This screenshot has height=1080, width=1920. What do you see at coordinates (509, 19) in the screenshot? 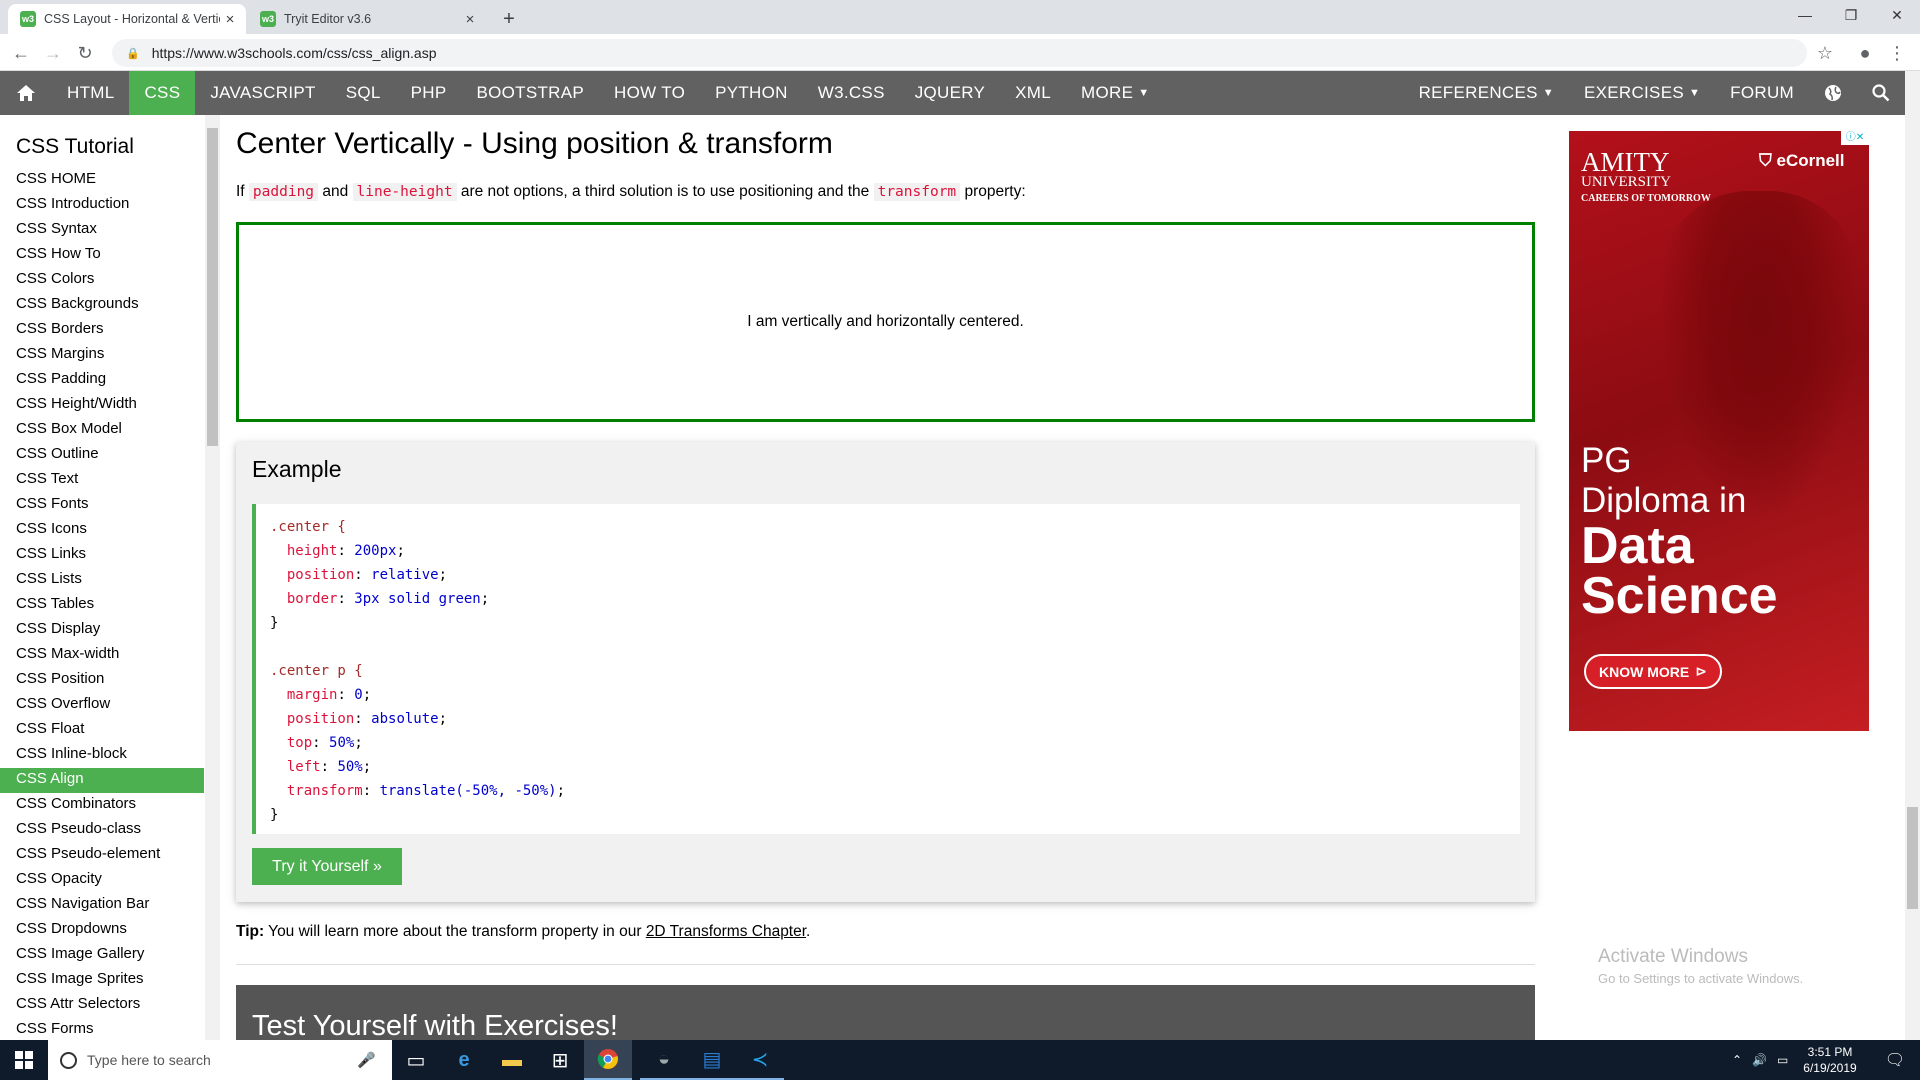
I see `new-tab-button: +` at bounding box center [509, 19].